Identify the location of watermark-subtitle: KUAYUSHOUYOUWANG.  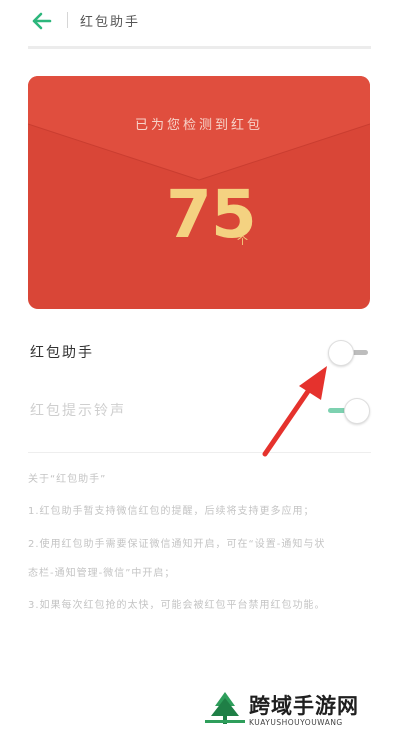
(296, 722).